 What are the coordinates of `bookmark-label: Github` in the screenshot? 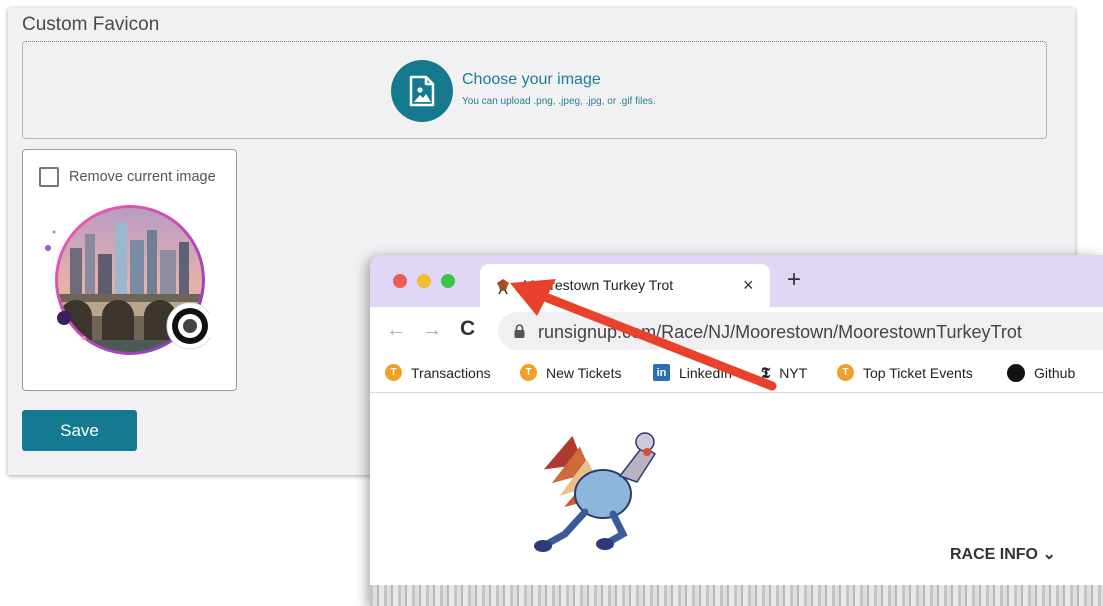 It's located at (1055, 373).